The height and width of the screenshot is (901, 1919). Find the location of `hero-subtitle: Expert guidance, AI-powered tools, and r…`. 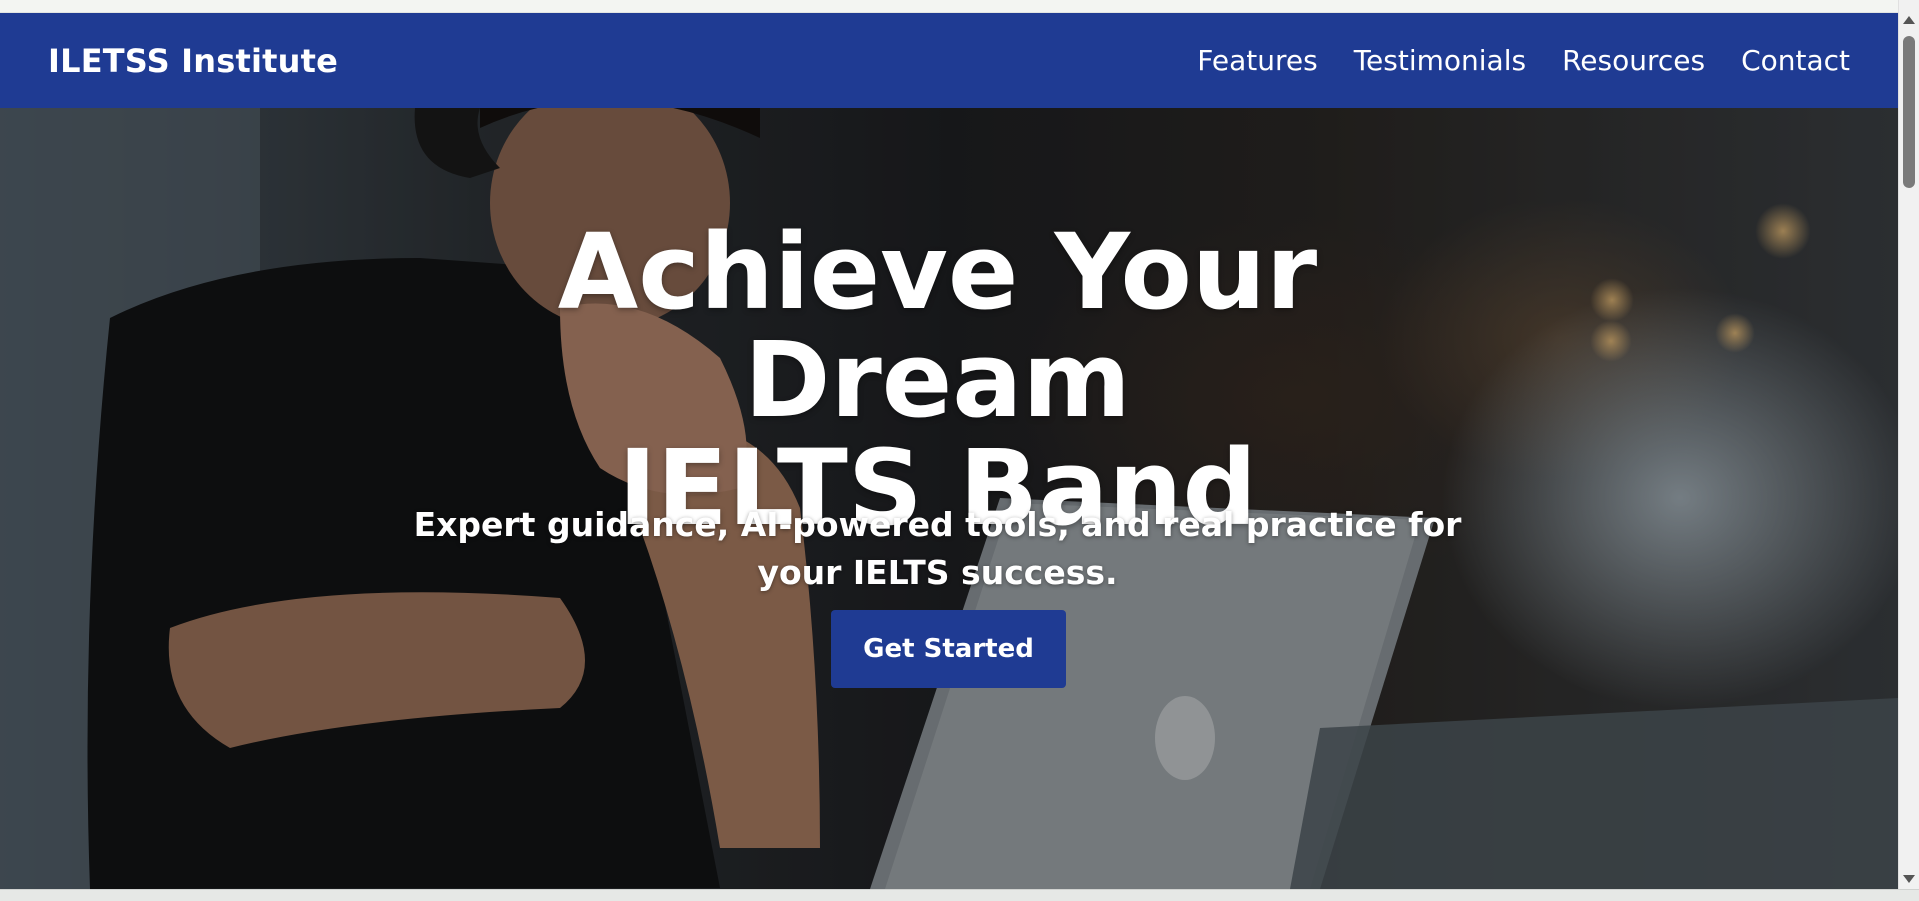

hero-subtitle: Expert guidance, AI-powered tools, and r… is located at coordinates (937, 548).